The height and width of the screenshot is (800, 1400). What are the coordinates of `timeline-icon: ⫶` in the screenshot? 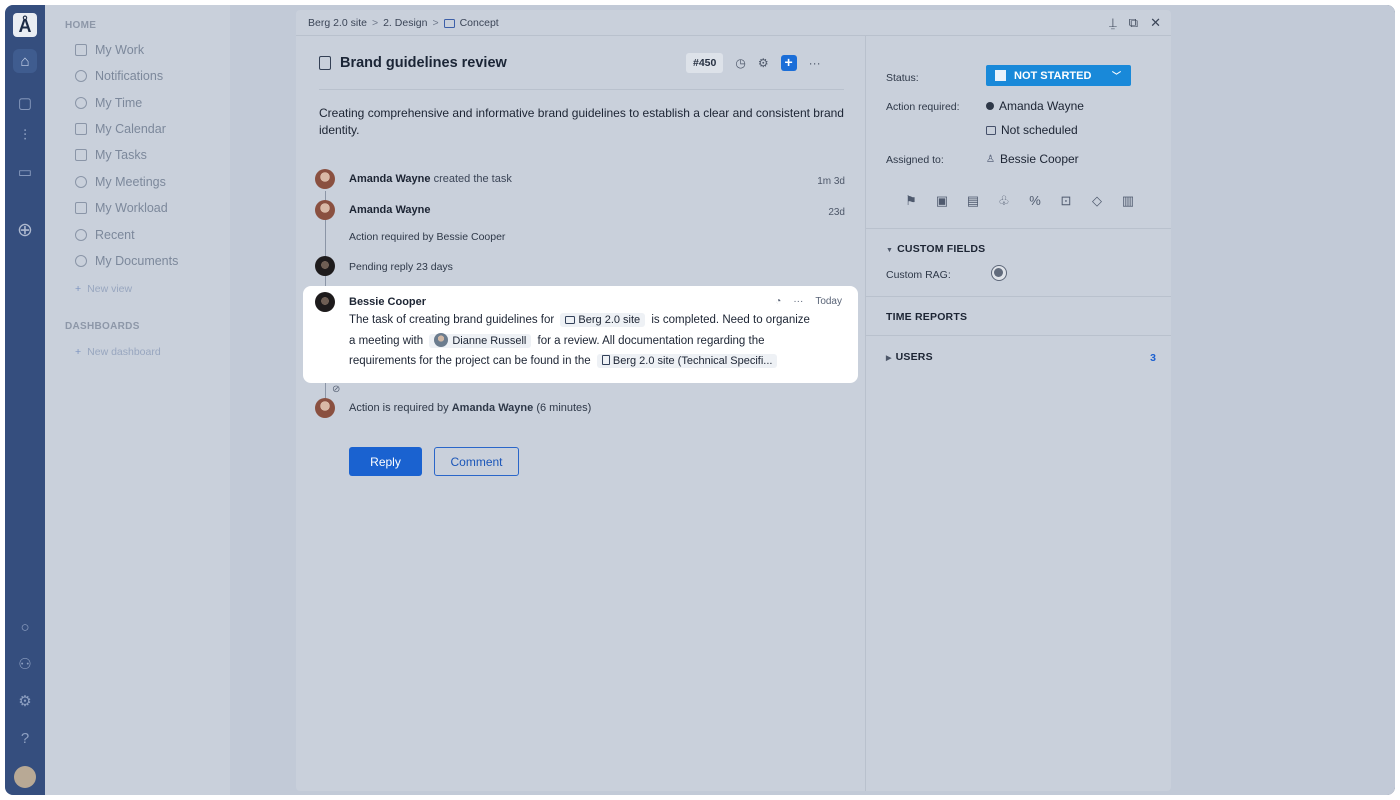 It's located at (25, 135).